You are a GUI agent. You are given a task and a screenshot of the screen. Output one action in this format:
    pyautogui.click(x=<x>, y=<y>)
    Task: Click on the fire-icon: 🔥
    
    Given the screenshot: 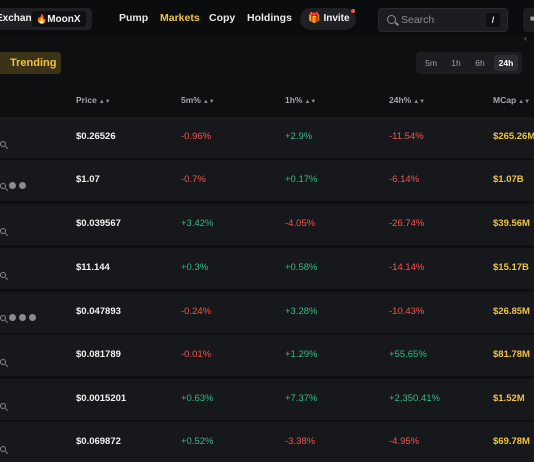 What is the action you would take?
    pyautogui.click(x=42, y=19)
    